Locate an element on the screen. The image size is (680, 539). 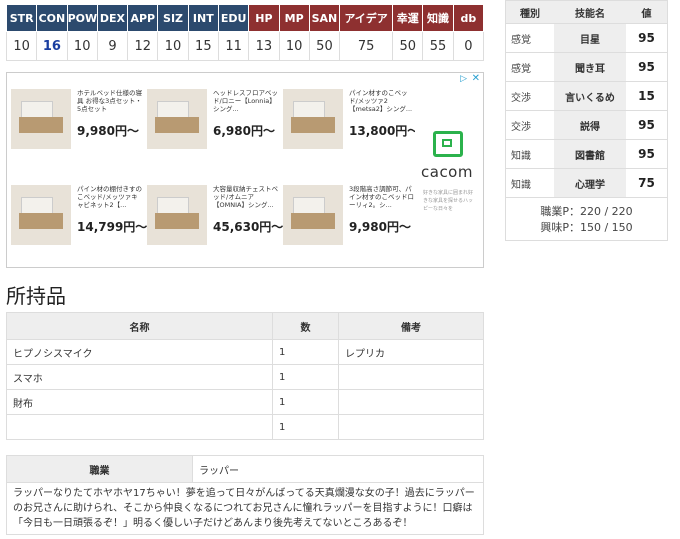
skills-header-row: 種別 技能名 値 is located at coordinates (586, 12).